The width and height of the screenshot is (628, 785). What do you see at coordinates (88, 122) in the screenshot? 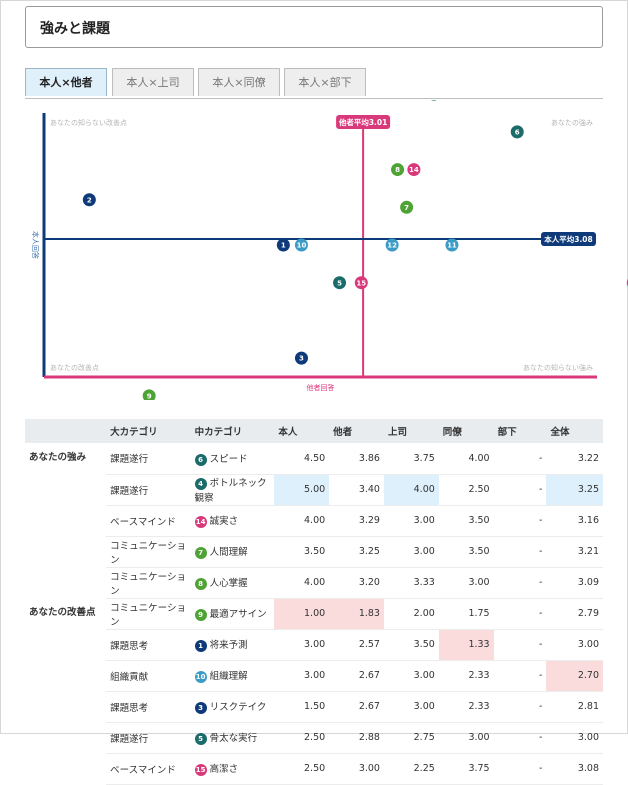
I see `quadrant-label-top-left: あなたの知らない改善点` at bounding box center [88, 122].